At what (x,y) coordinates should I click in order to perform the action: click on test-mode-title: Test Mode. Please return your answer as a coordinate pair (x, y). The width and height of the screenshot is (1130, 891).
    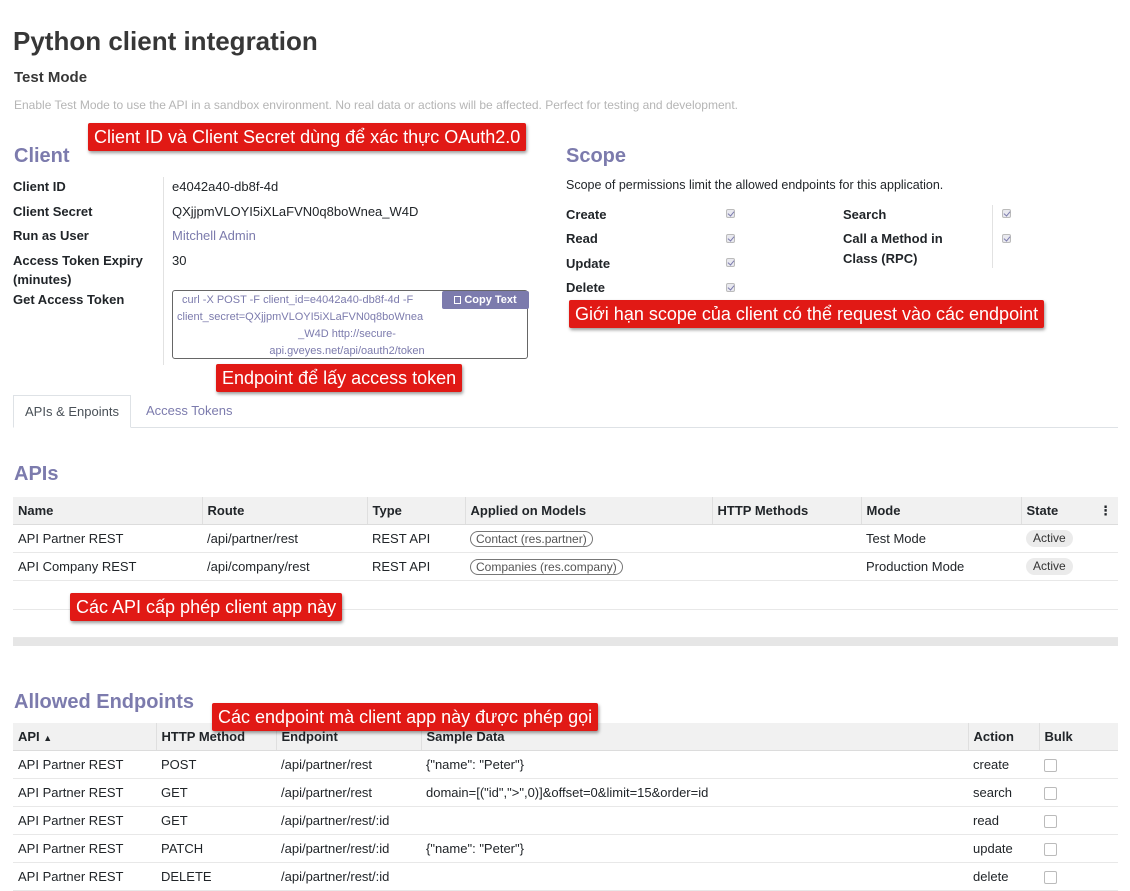
    Looking at the image, I should click on (51, 77).